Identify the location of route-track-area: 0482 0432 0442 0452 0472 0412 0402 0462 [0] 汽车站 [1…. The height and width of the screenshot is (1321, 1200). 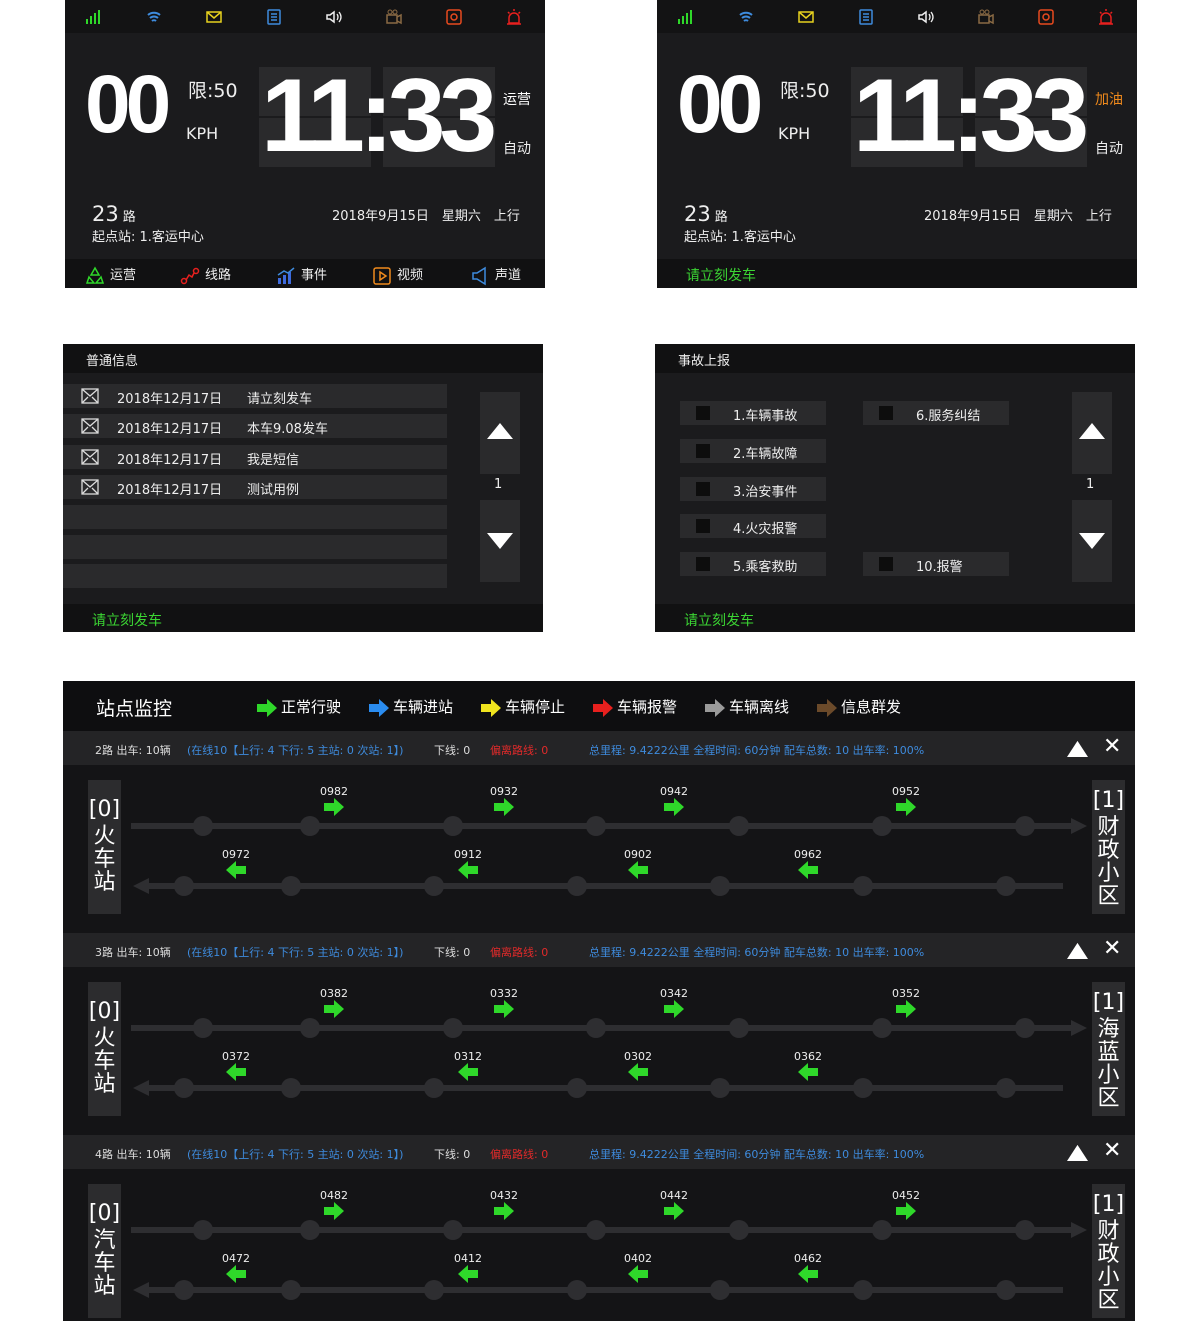
(599, 1245).